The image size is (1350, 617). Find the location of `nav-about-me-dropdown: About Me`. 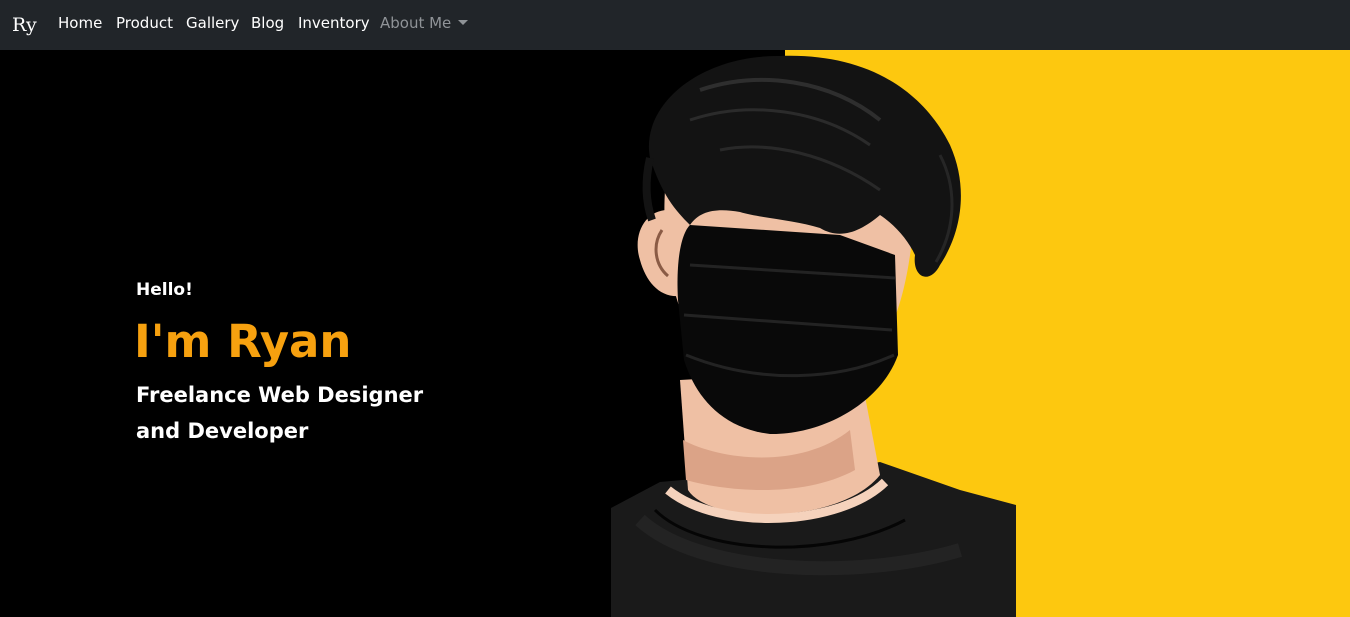

nav-about-me-dropdown: About Me is located at coordinates (424, 23).